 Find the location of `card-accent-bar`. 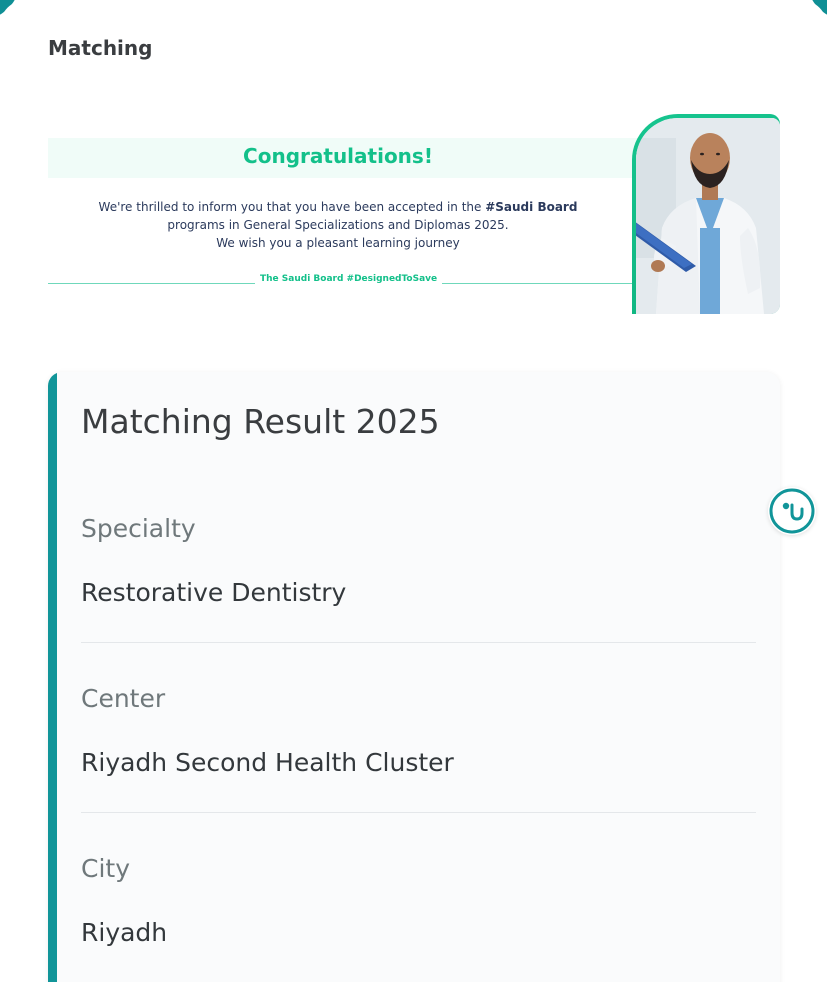

card-accent-bar is located at coordinates (52, 677).